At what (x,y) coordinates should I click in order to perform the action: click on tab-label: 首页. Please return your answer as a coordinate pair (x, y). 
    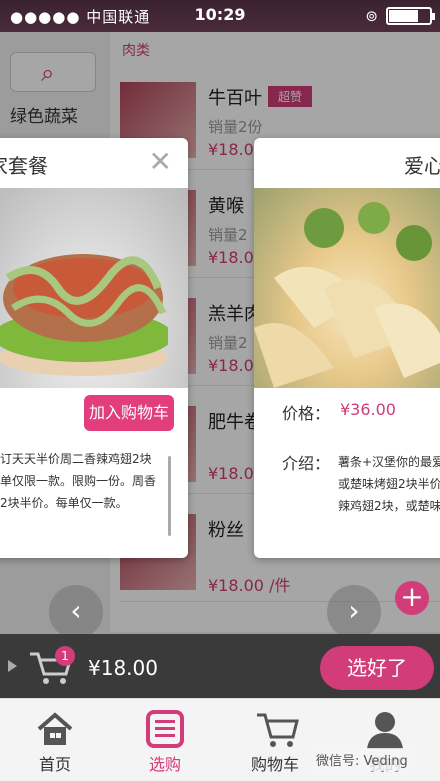
    Looking at the image, I should click on (54, 764).